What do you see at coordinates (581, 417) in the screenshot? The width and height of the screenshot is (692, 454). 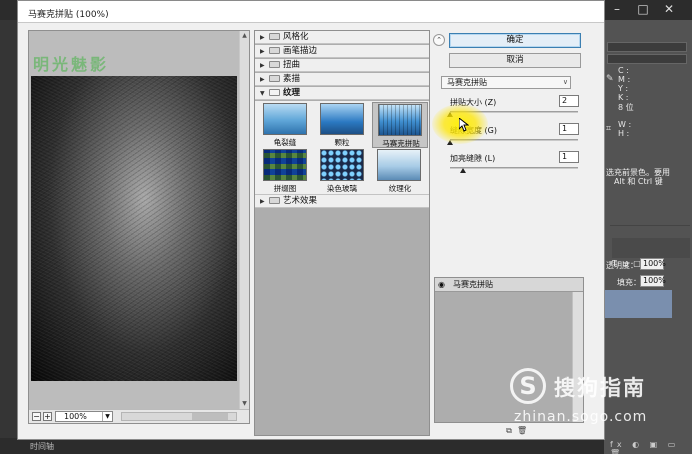 I see `sogou-url: zhinan.sogo.com` at bounding box center [581, 417].